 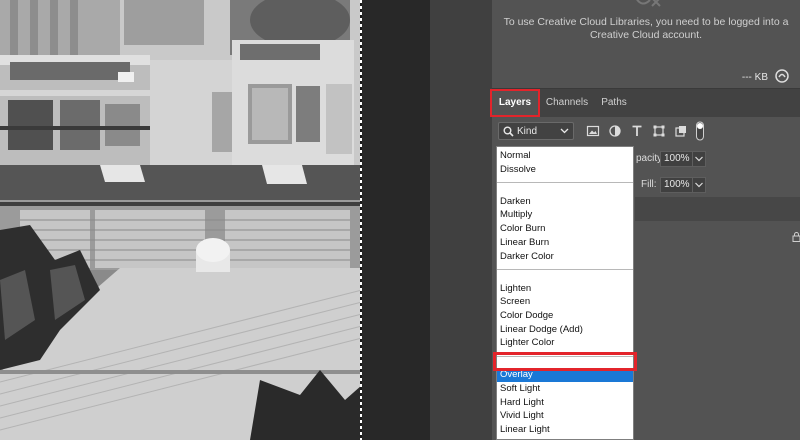 I want to click on lock-icon, so click(x=796, y=237).